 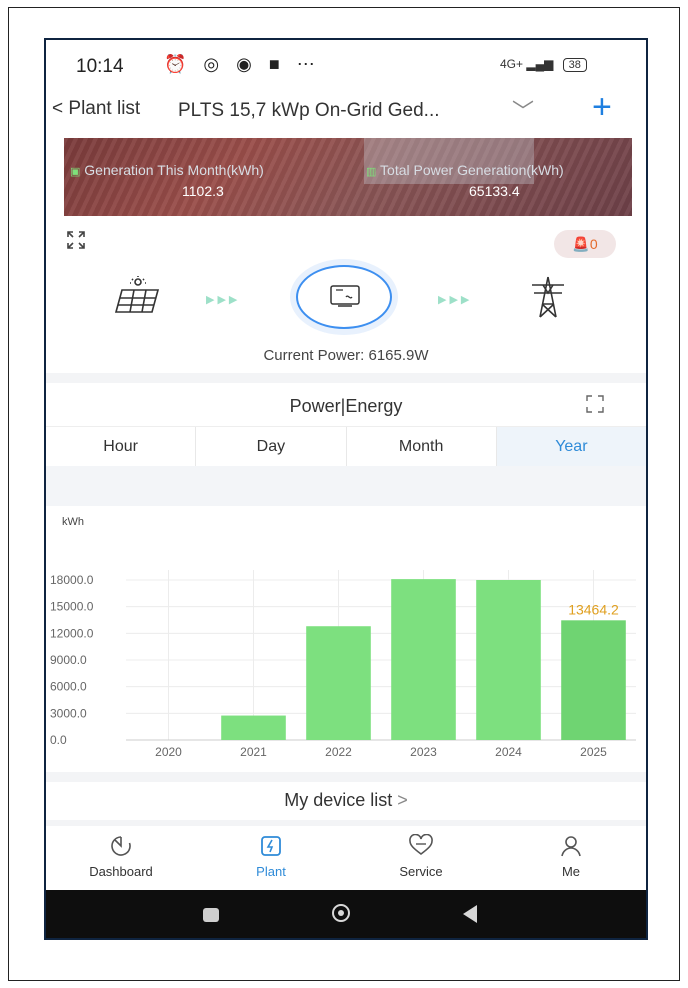 I want to click on bar-2021, so click(x=253, y=727).